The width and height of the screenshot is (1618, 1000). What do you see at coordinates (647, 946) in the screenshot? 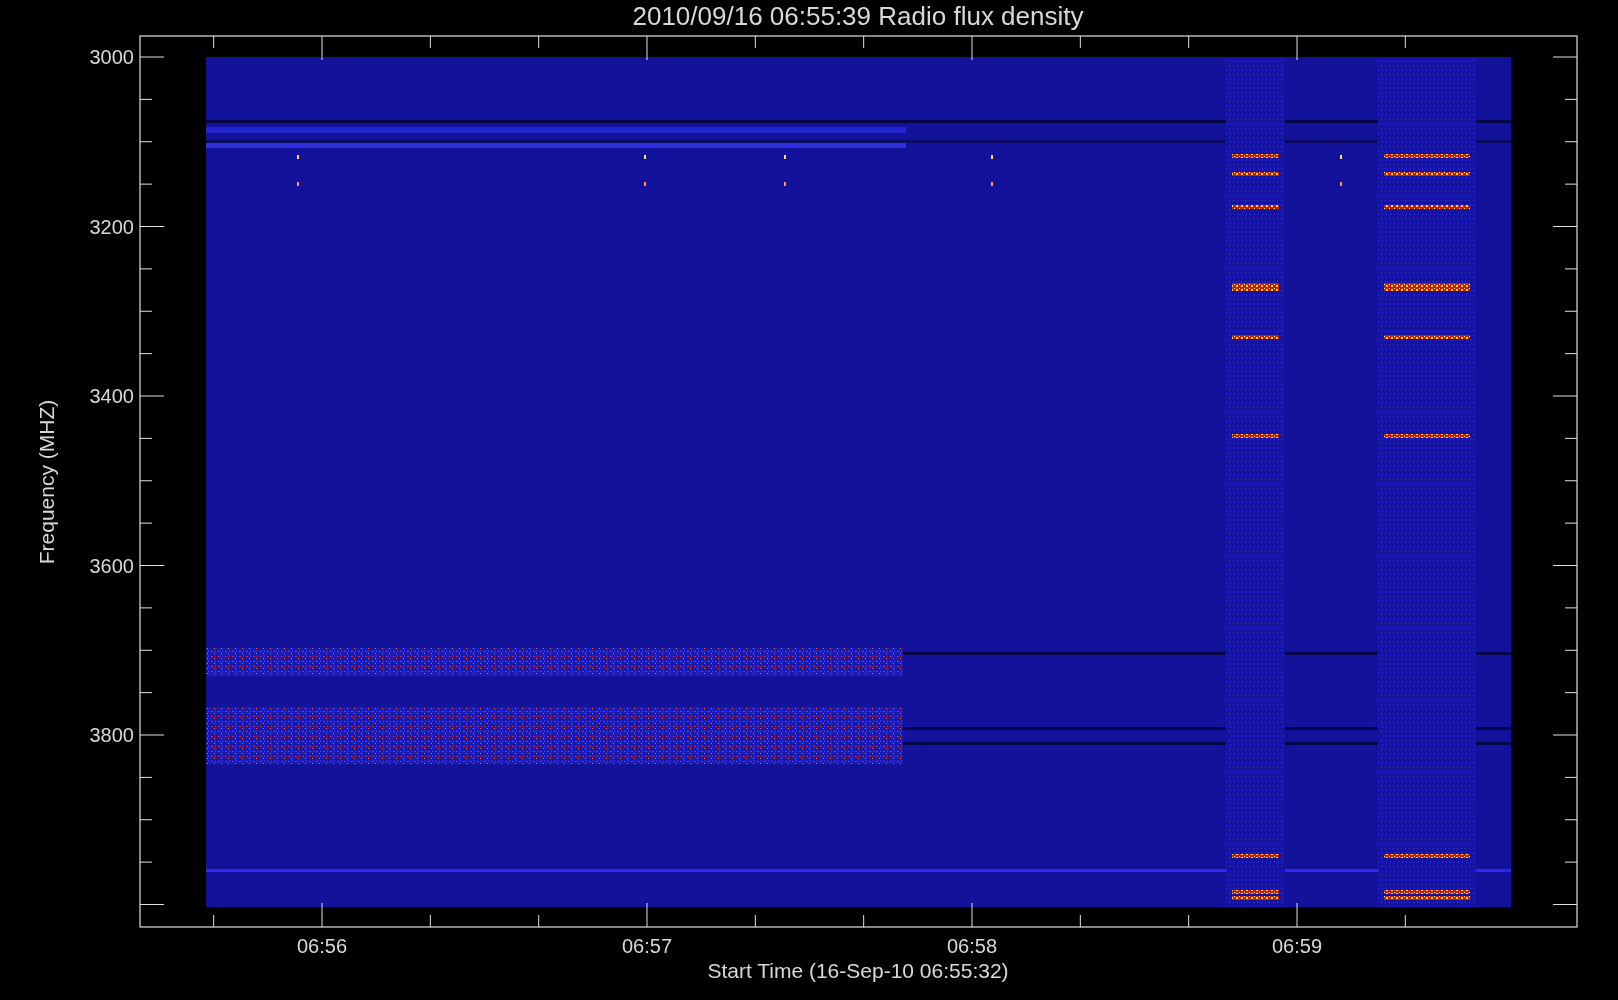
I see `x-tick-label: 06:57` at bounding box center [647, 946].